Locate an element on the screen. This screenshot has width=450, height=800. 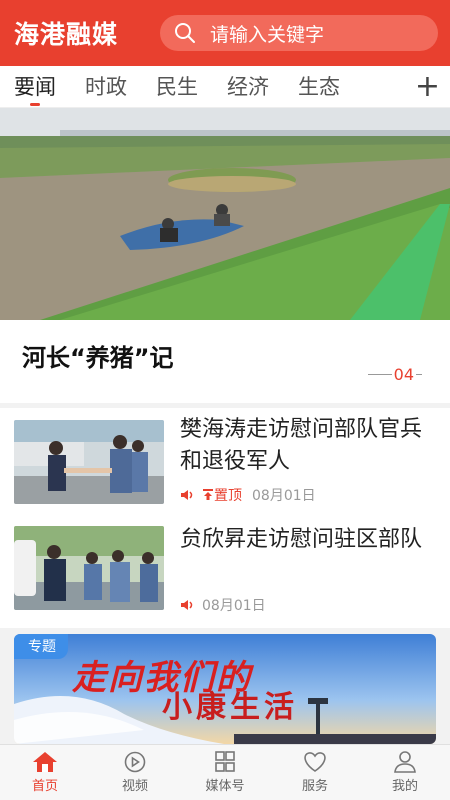
channel-tabs: 要闻 时政 民生 经济 生态 + is located at coordinates (225, 87).